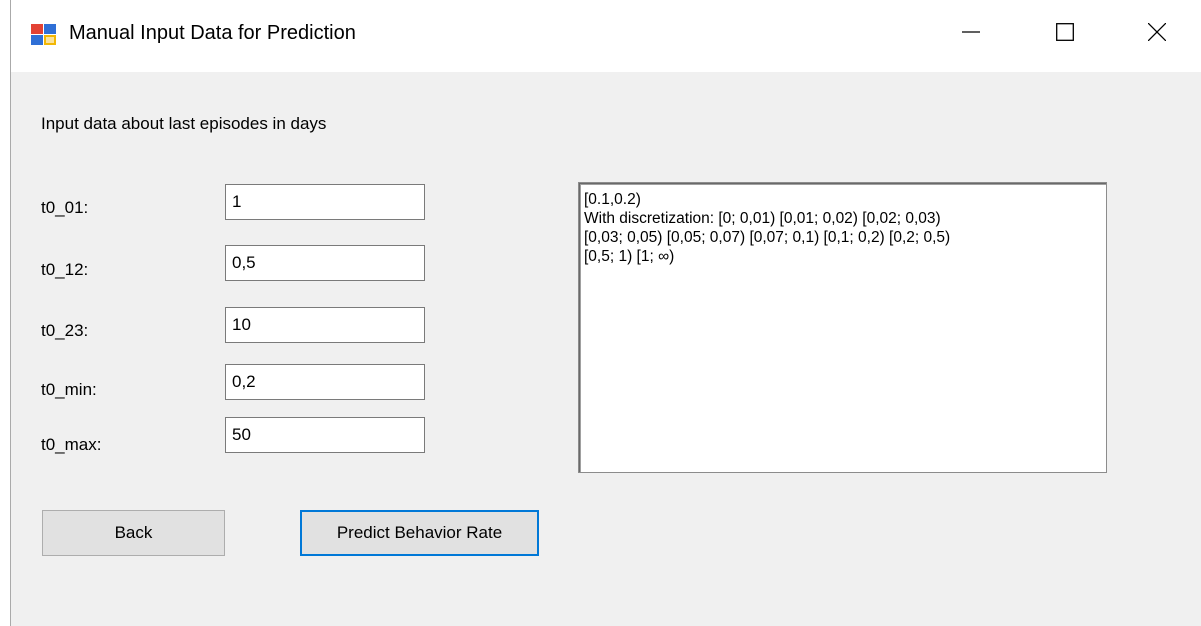 The image size is (1201, 626). I want to click on t0-12-input, so click(325, 263).